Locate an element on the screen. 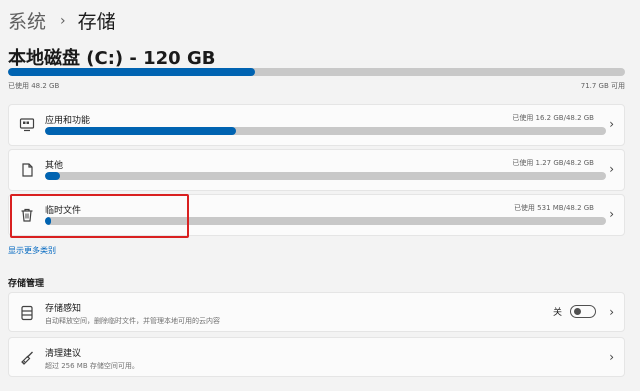  category-label: 其他 is located at coordinates (54, 166).